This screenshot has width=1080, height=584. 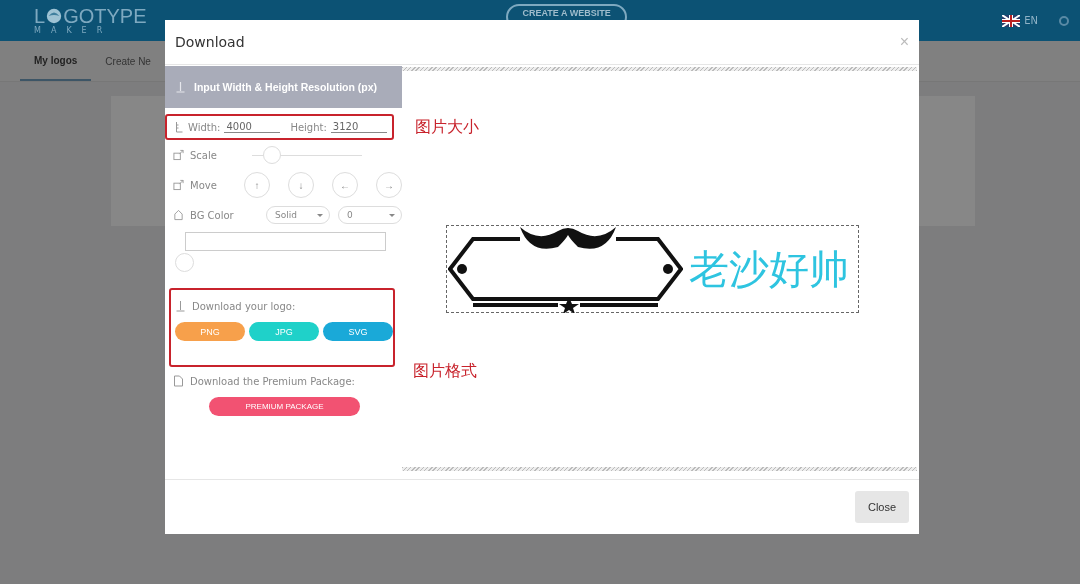 What do you see at coordinates (54, 16) in the screenshot?
I see `swirl-icon` at bounding box center [54, 16].